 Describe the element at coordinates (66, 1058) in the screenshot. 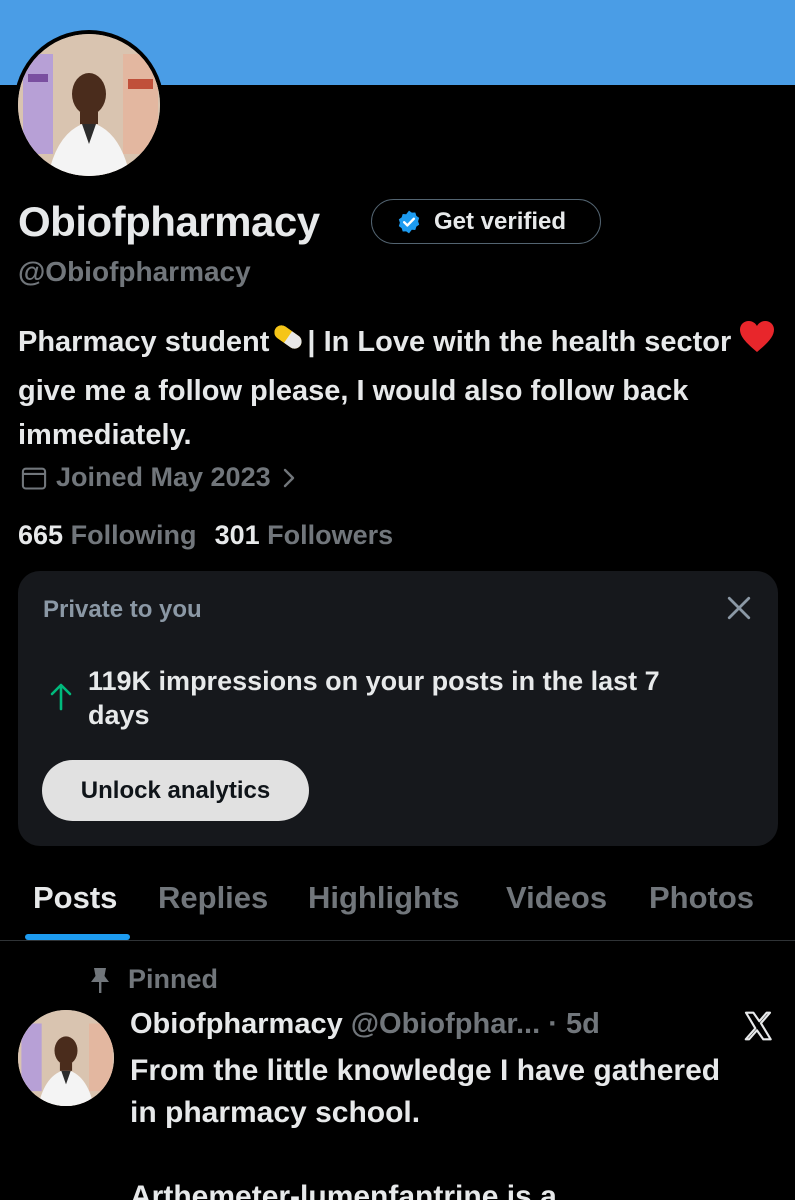

I see `post-author-avatar` at that location.